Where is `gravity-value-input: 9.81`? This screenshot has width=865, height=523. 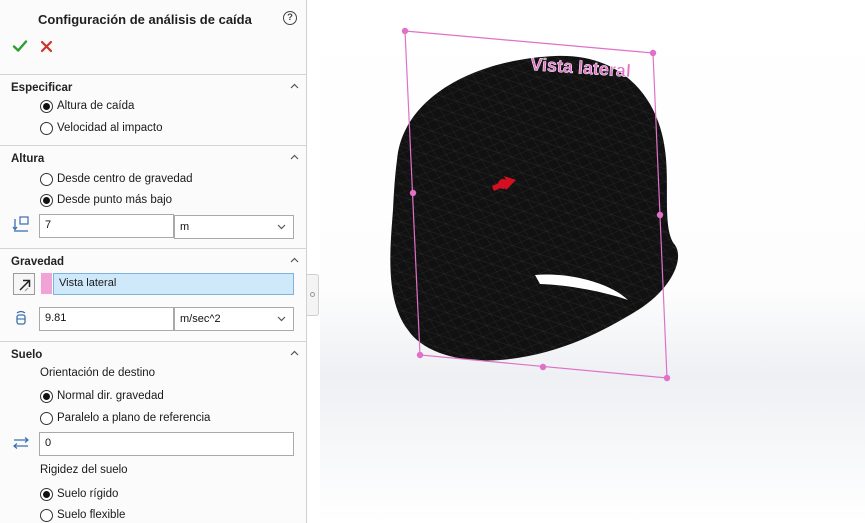
gravity-value-input: 9.81 is located at coordinates (106, 319).